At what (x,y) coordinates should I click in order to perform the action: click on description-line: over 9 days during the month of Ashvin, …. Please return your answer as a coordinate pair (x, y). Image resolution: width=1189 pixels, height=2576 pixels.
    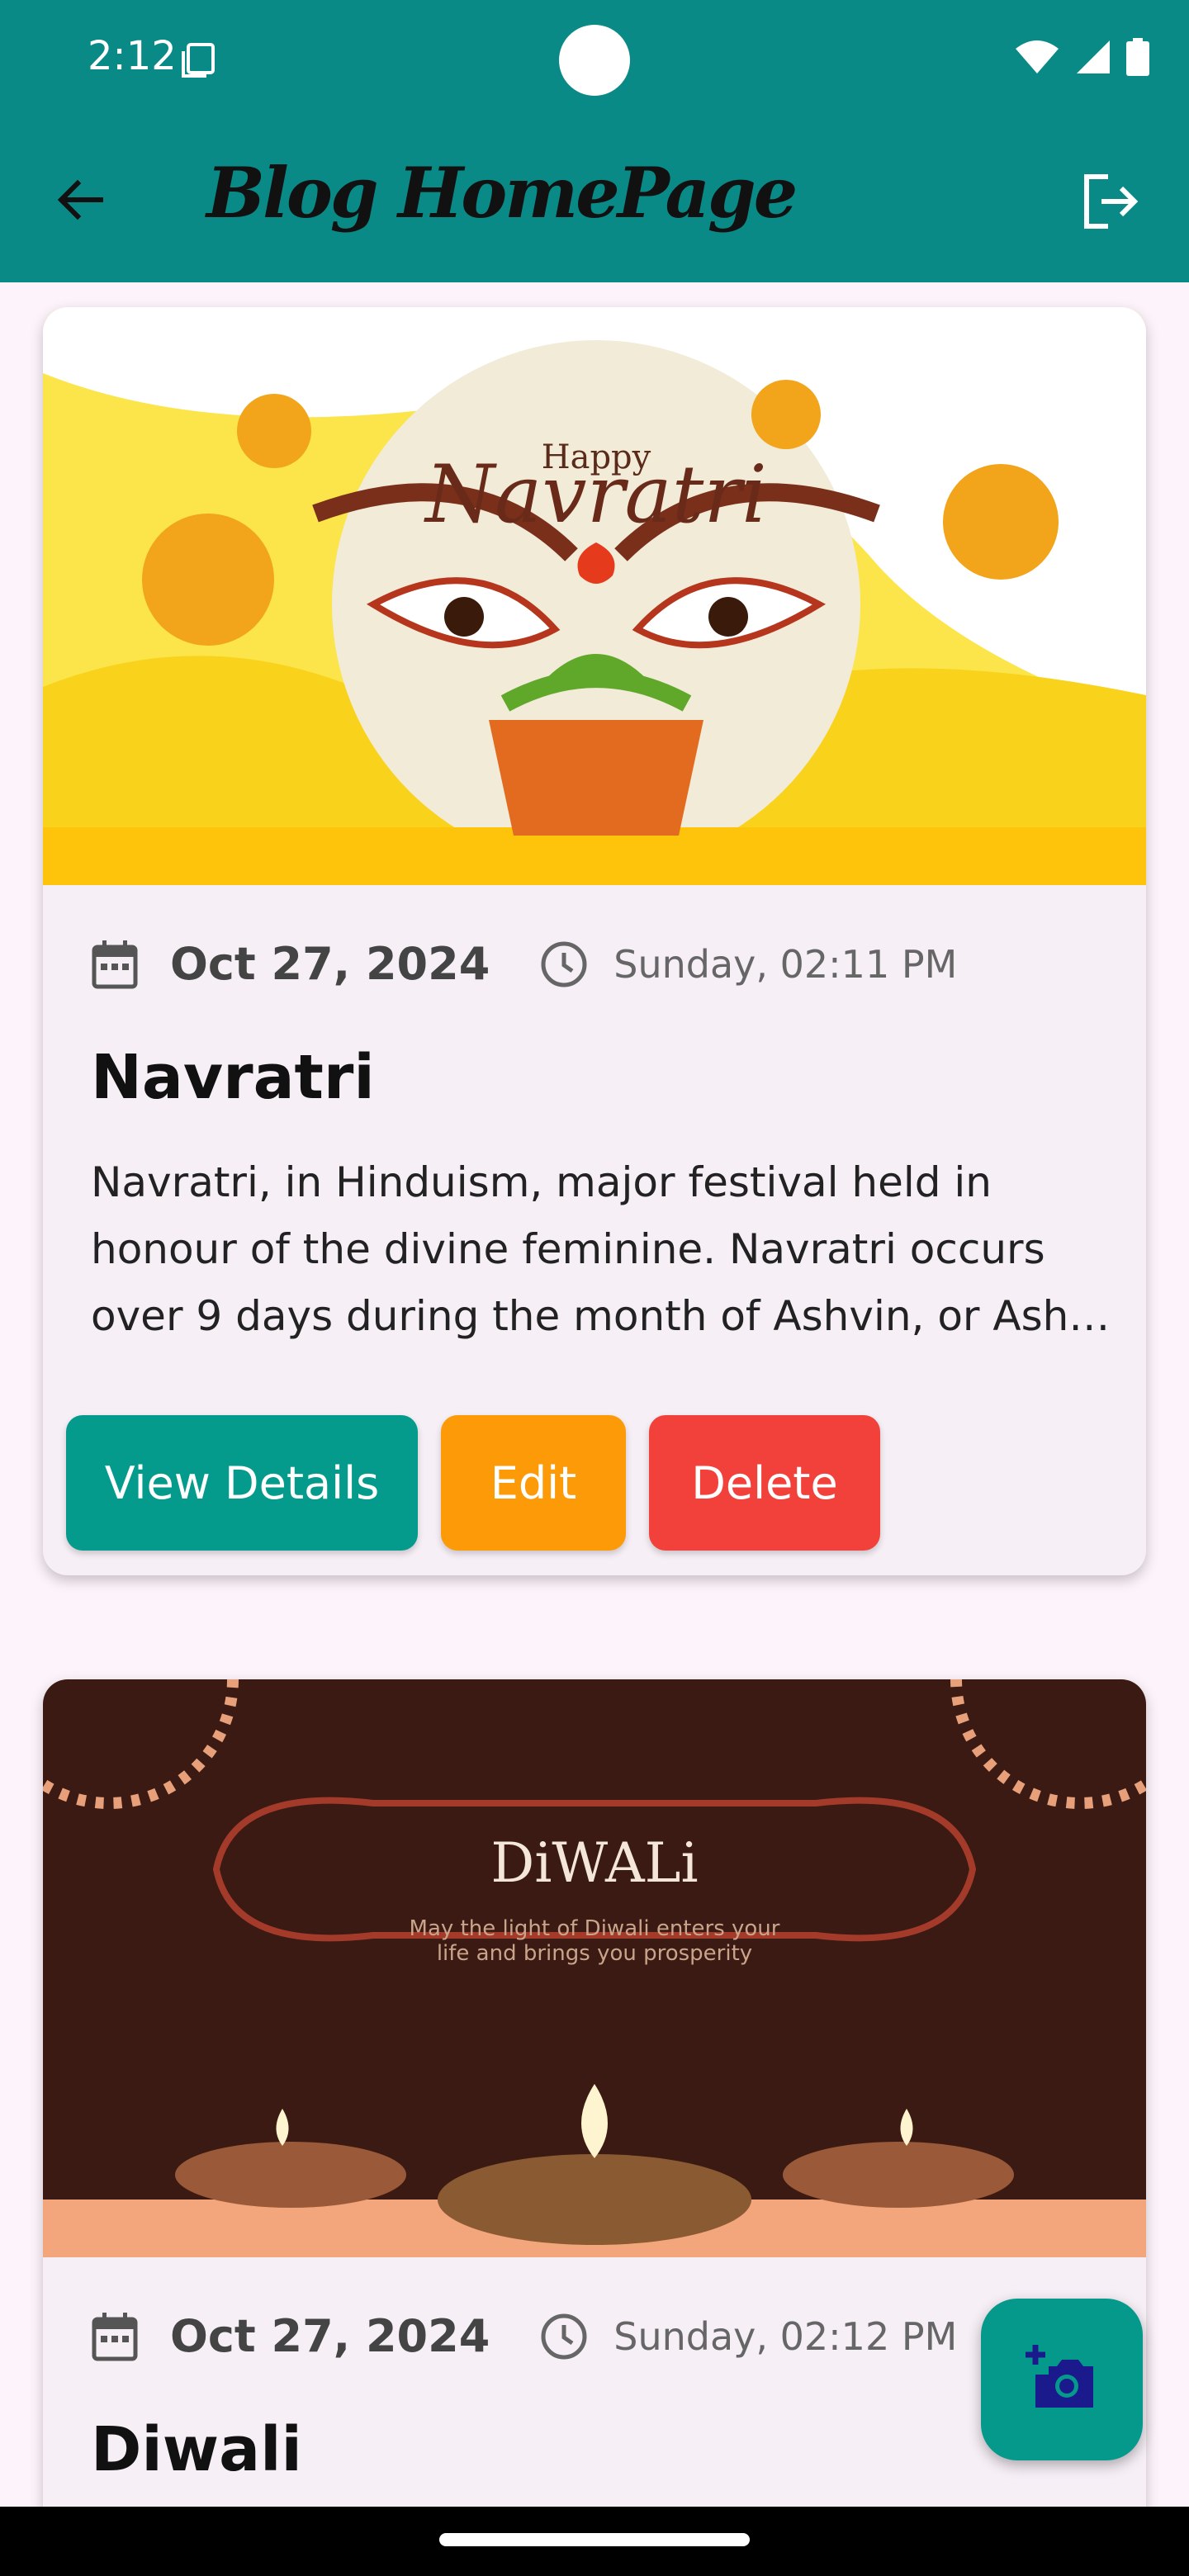
    Looking at the image, I should click on (598, 1316).